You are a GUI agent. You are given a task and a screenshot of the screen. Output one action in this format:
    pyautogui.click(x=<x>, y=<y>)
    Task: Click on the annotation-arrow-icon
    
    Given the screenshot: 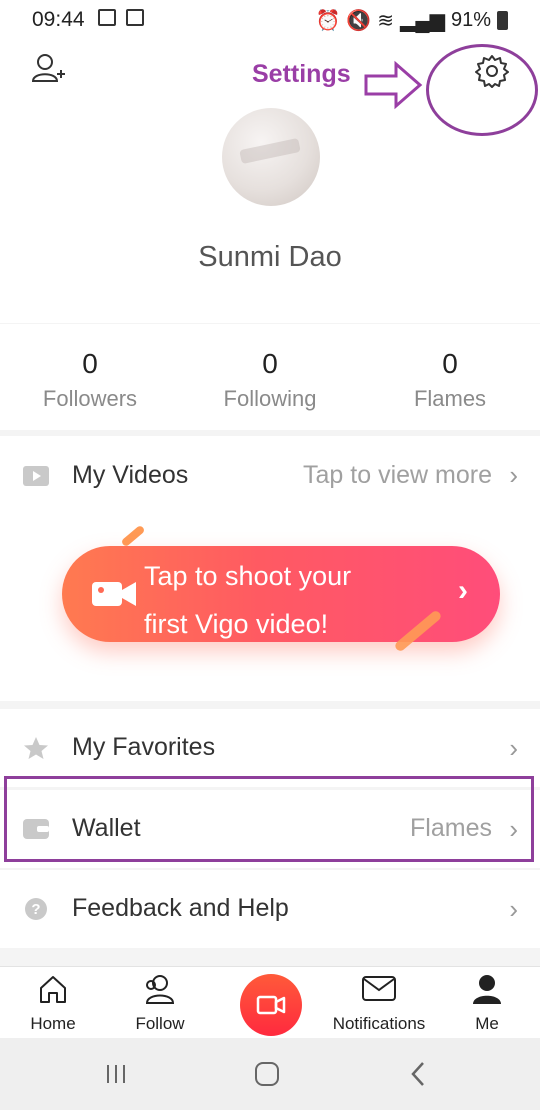 What is the action you would take?
    pyautogui.click(x=393, y=85)
    